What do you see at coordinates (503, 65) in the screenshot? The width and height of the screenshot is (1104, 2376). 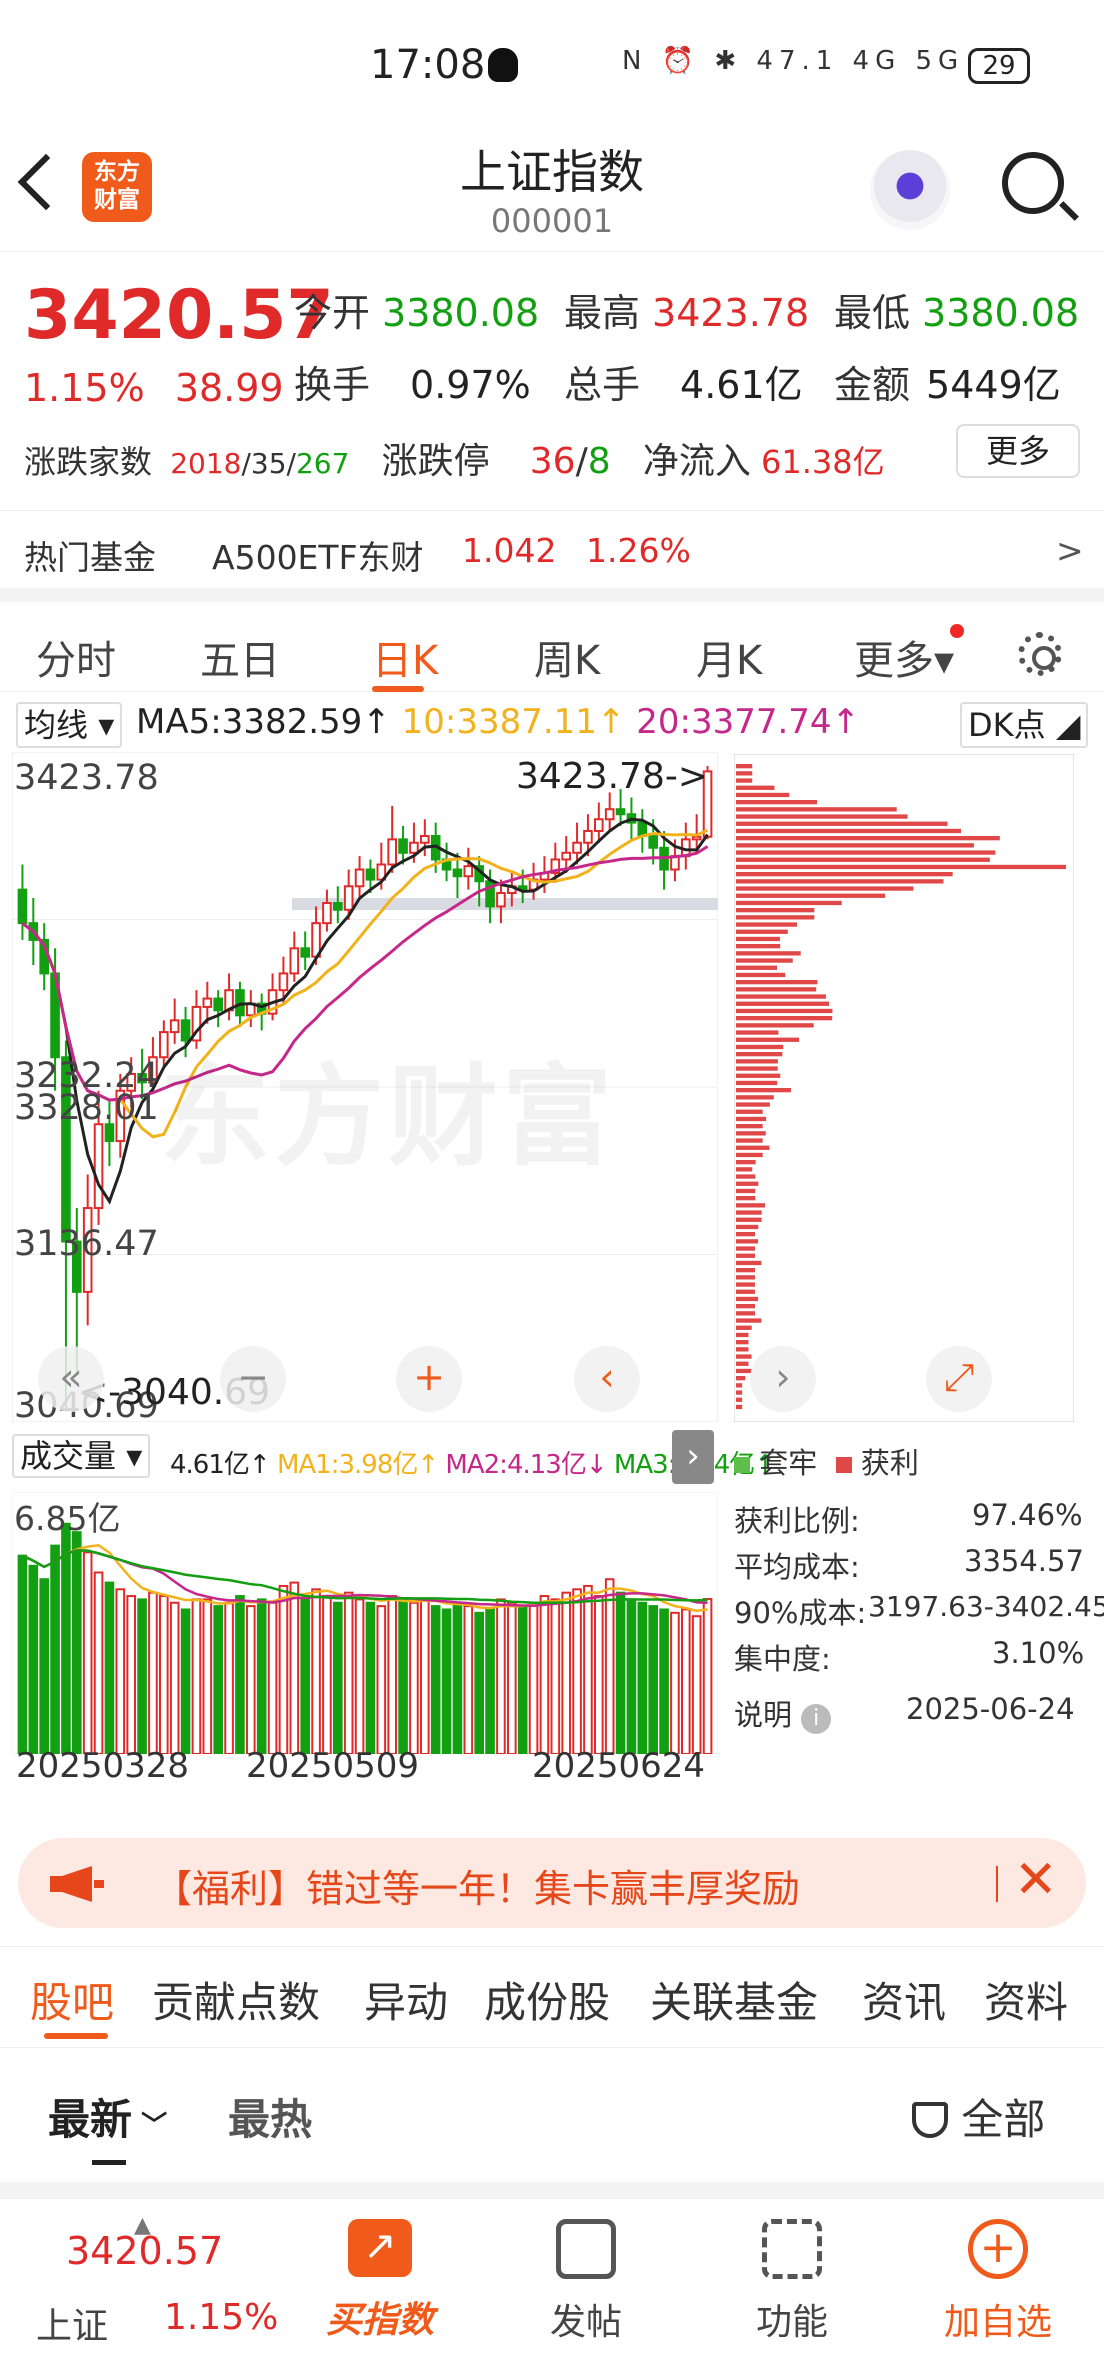 I see `qq-icon` at bounding box center [503, 65].